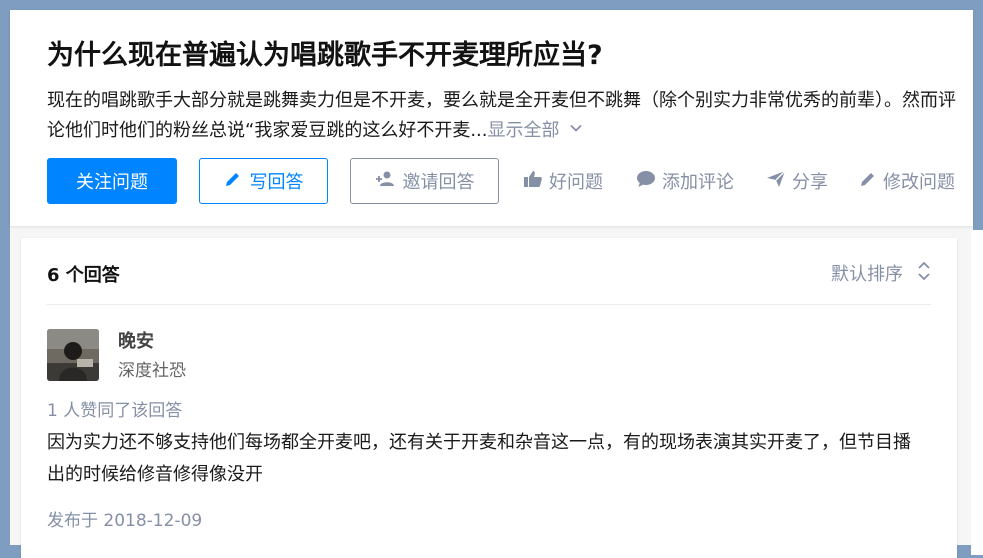 The width and height of the screenshot is (983, 558). I want to click on share-button: 分享, so click(797, 181).